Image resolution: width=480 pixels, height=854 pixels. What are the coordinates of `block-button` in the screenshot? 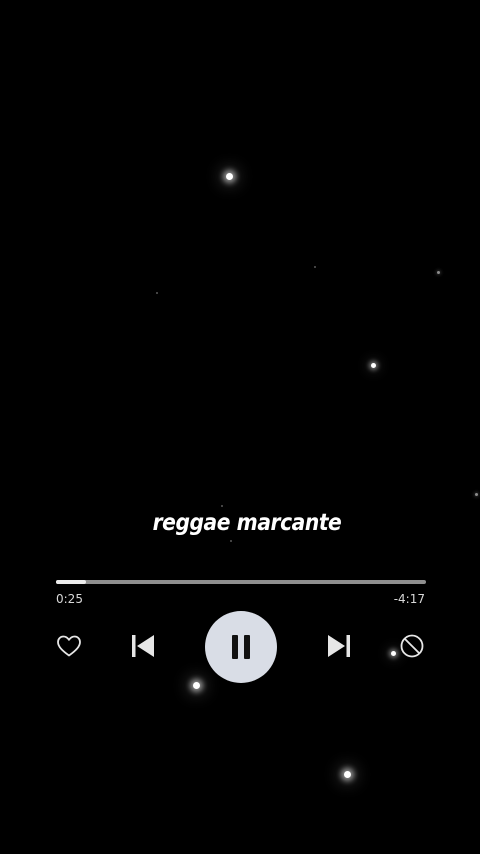 It's located at (412, 646).